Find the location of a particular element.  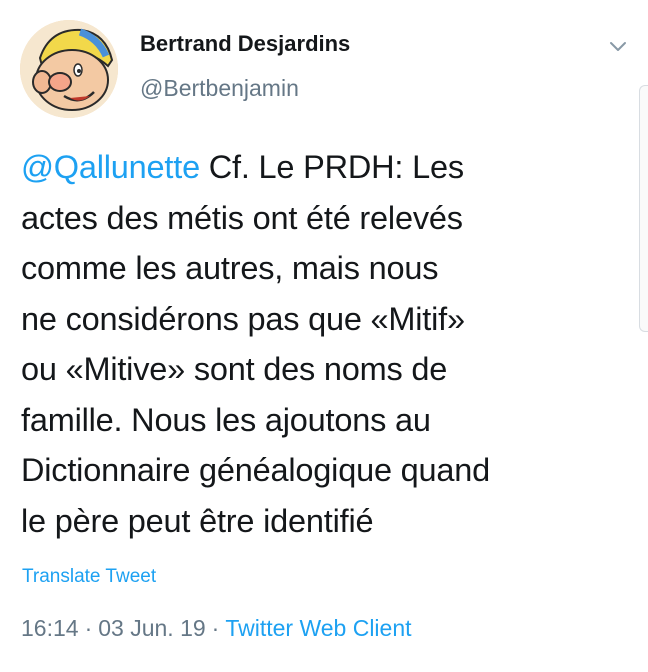

tweet-meta: 16:14 · 03 Jun. 19 · Twitter Web Client is located at coordinates (216, 628).